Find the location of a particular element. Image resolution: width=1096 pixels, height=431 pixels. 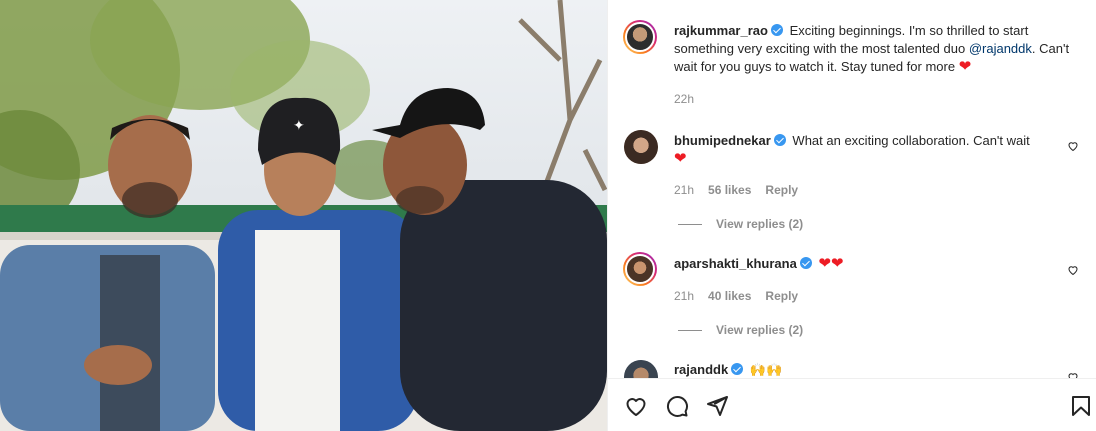

action-bar is located at coordinates (852, 404).